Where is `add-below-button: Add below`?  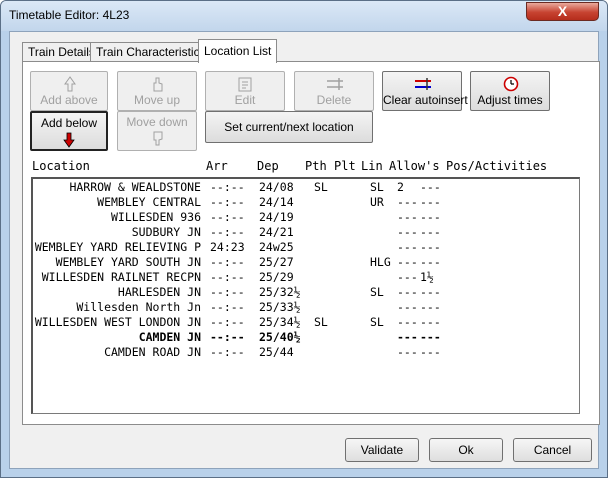 add-below-button: Add below is located at coordinates (69, 131).